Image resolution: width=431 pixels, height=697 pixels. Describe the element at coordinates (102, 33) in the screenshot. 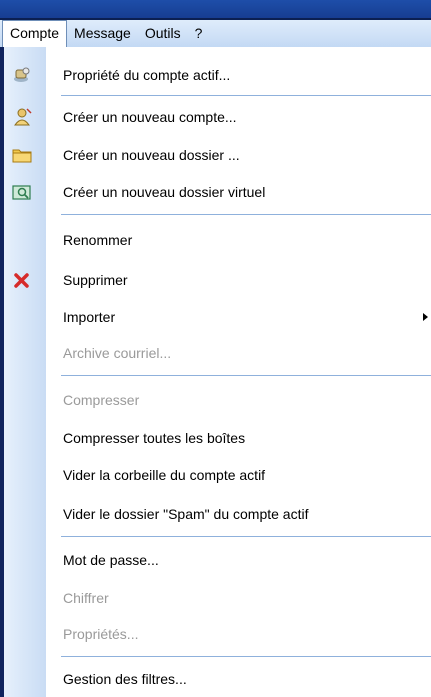

I see `menu-message: Message` at that location.